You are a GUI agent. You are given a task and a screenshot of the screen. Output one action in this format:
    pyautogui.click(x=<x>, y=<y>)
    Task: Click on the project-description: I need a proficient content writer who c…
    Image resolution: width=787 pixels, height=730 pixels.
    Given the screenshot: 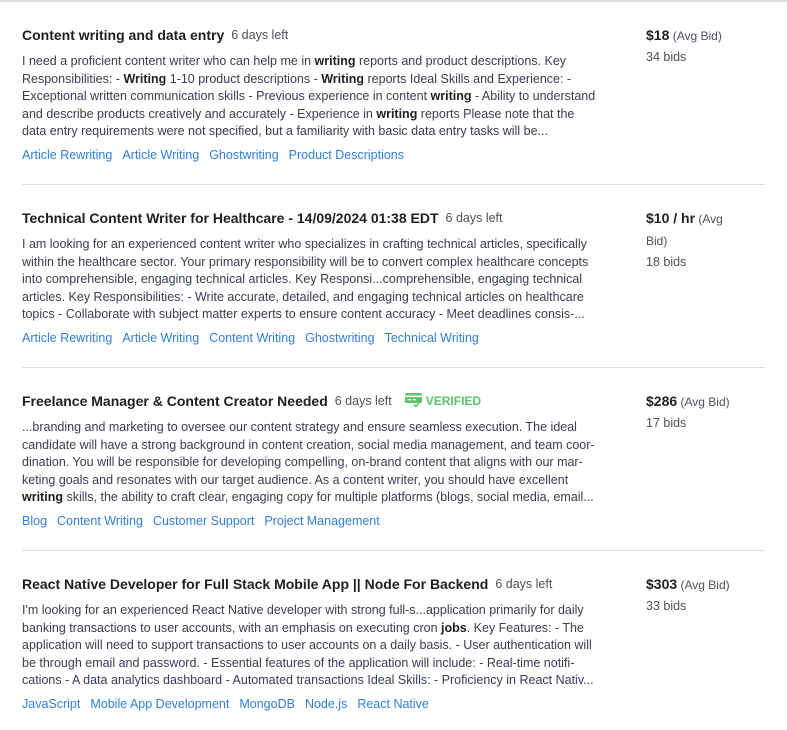 What is the action you would take?
    pyautogui.click(x=309, y=96)
    